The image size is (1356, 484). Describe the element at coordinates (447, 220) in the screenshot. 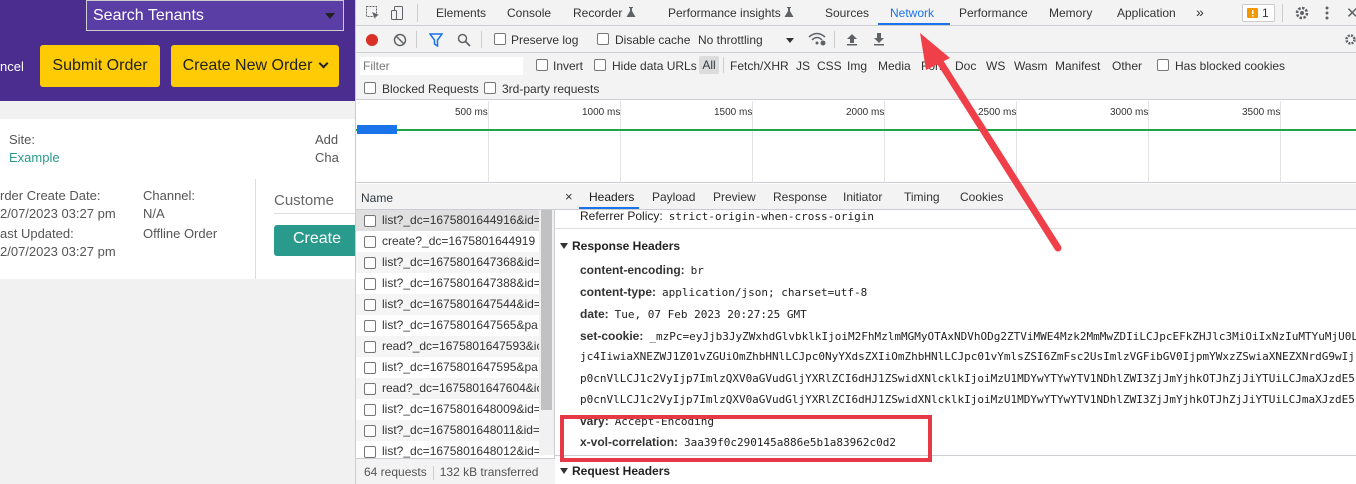

I see `request-row: list?_dc=1675801644916&id=` at that location.